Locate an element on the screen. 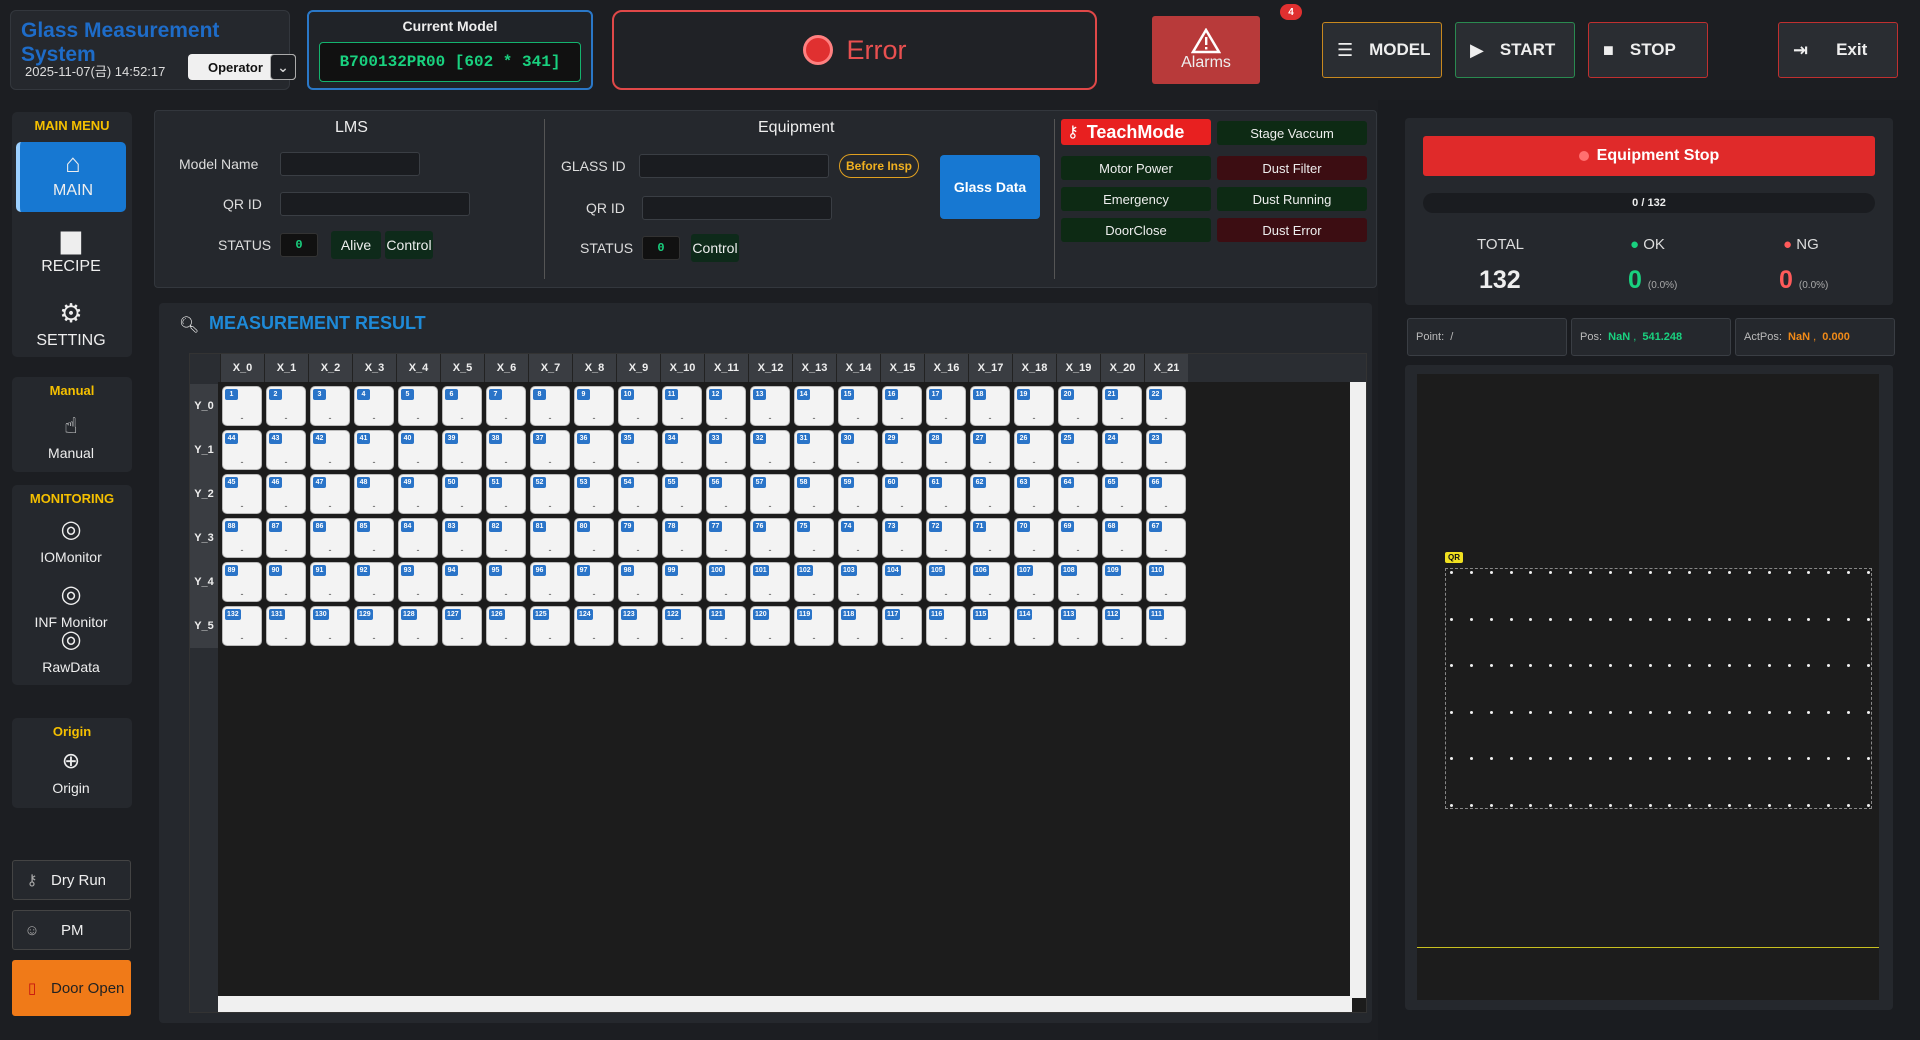 The height and width of the screenshot is (1040, 1920). measurement-cell: 58 - is located at coordinates (814, 494).